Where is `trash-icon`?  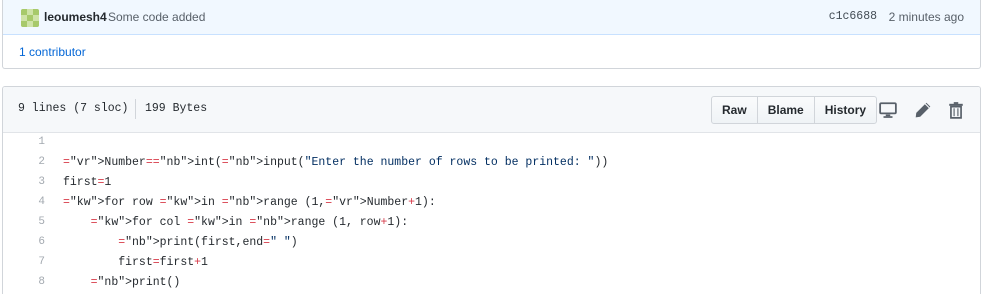
trash-icon is located at coordinates (956, 110).